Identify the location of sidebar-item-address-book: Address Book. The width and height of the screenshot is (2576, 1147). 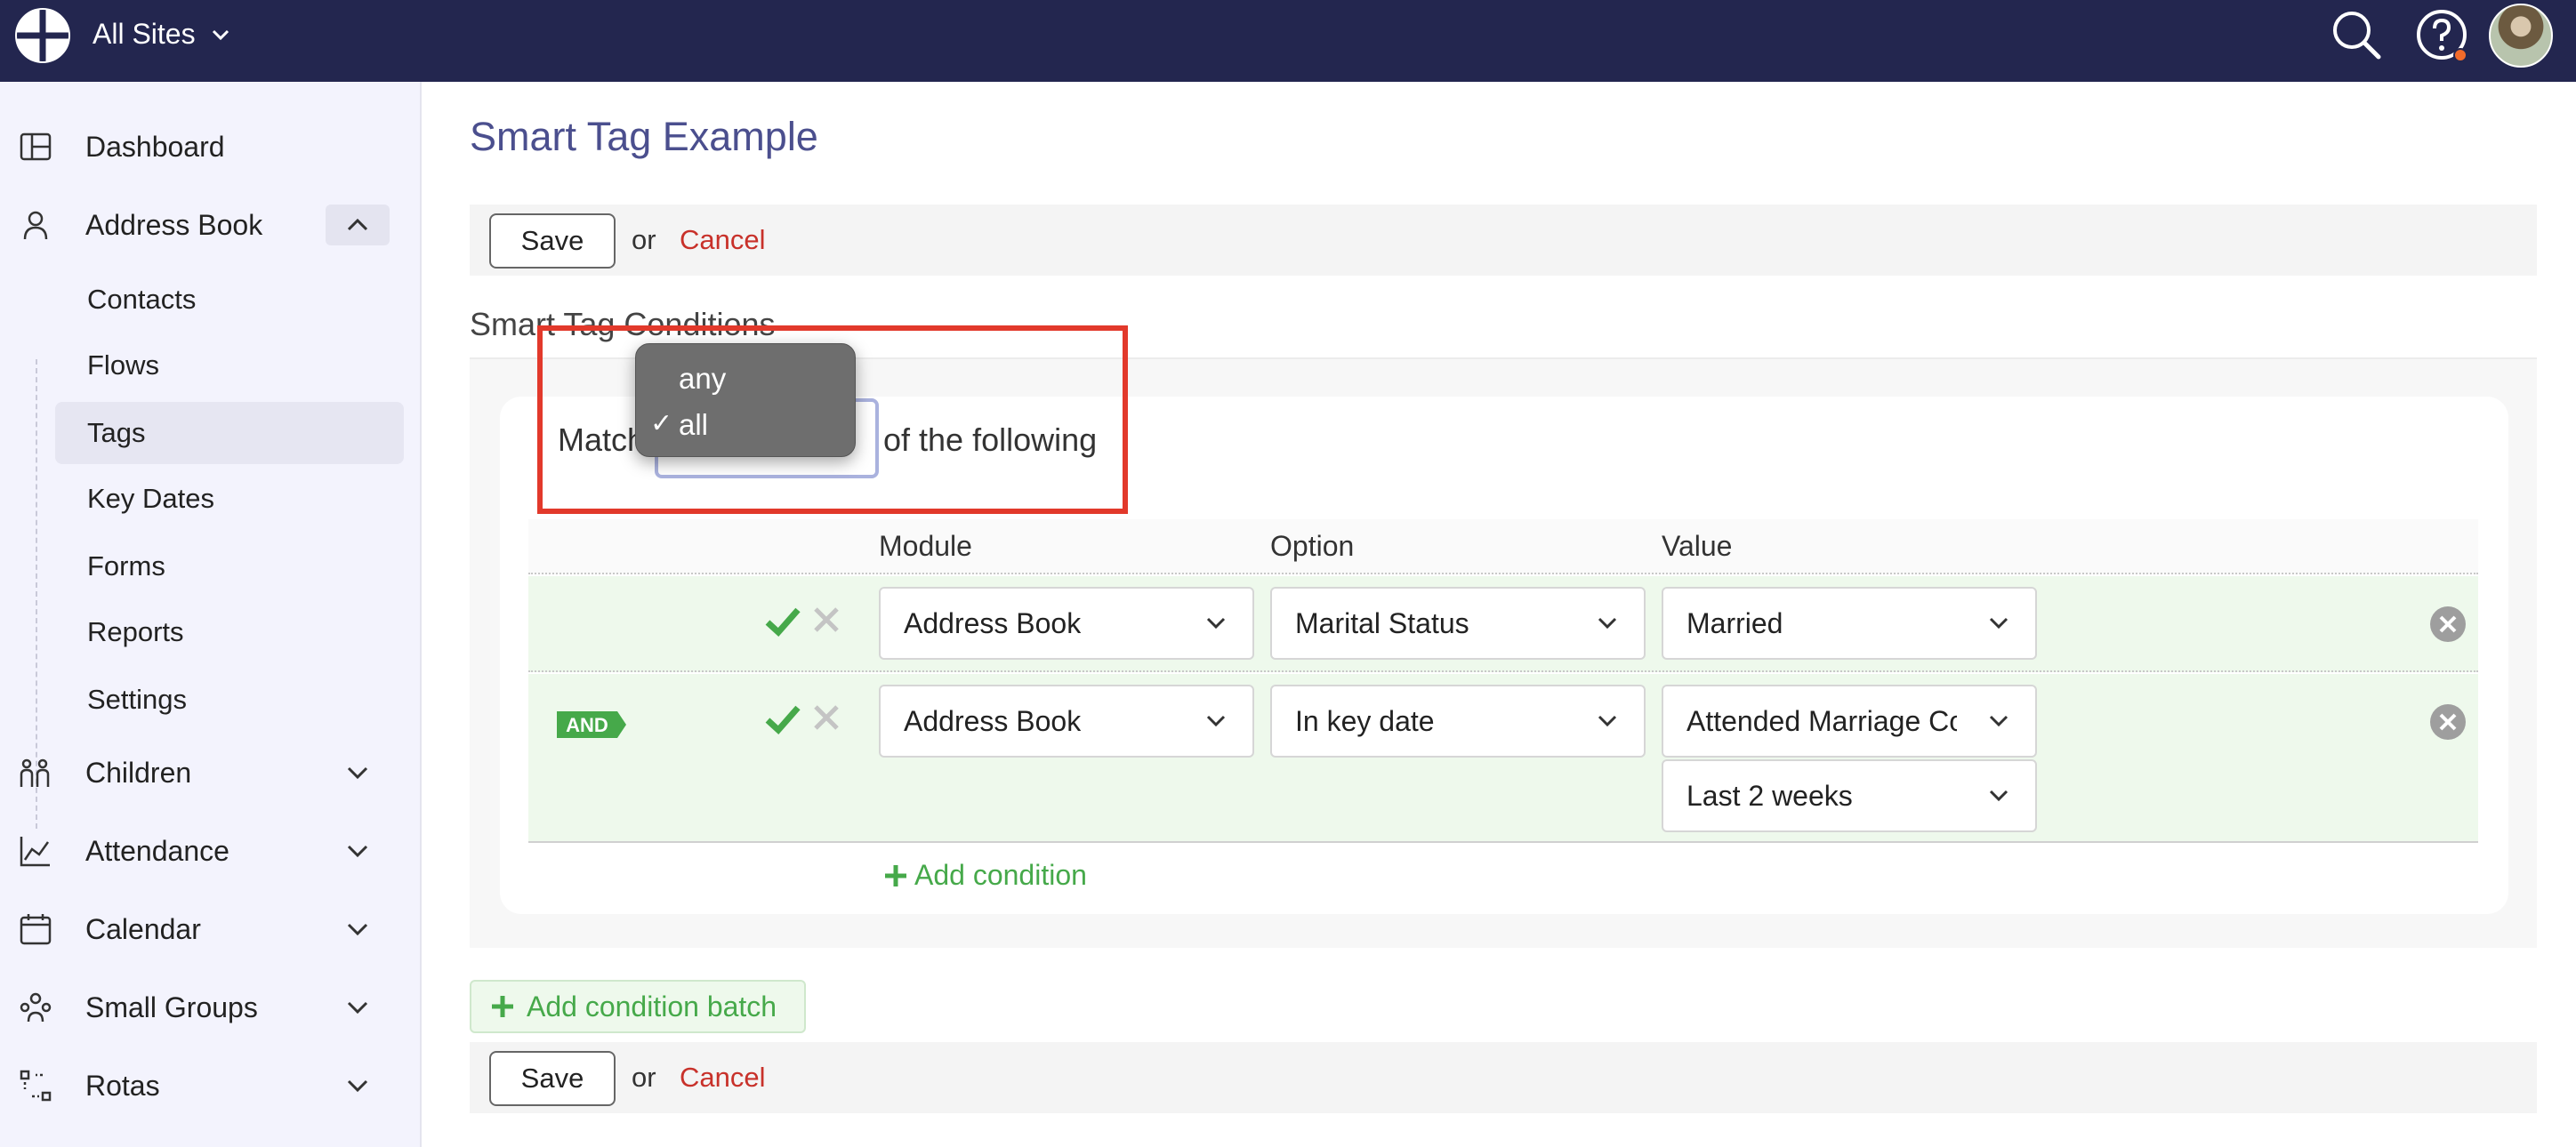
(211, 225).